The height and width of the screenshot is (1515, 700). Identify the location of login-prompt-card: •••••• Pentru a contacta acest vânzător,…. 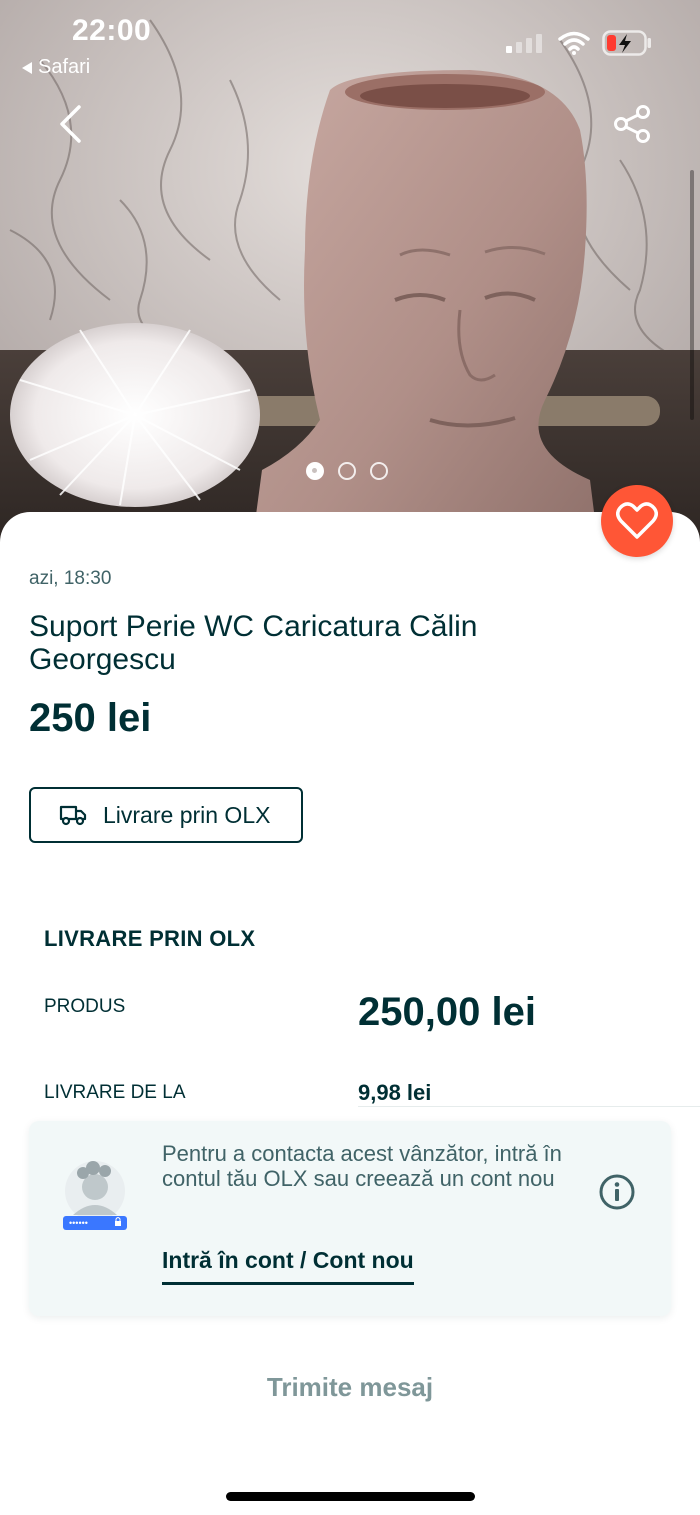
(350, 1218).